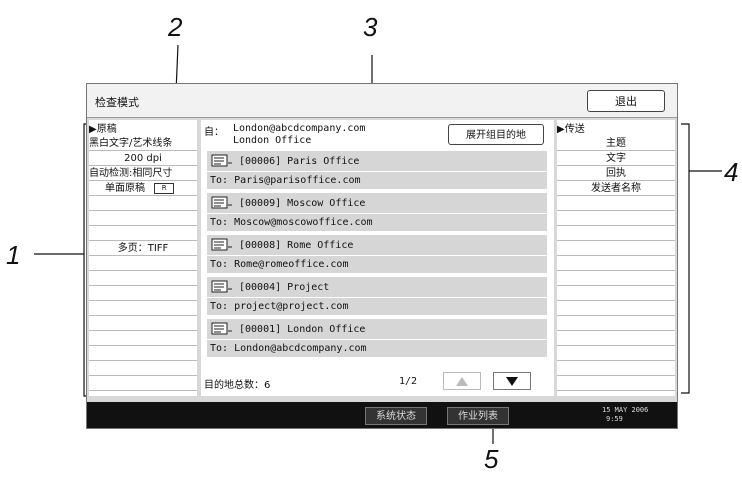 Image resolution: width=742 pixels, height=478 pixels. I want to click on send-item: 主题, so click(616, 143).